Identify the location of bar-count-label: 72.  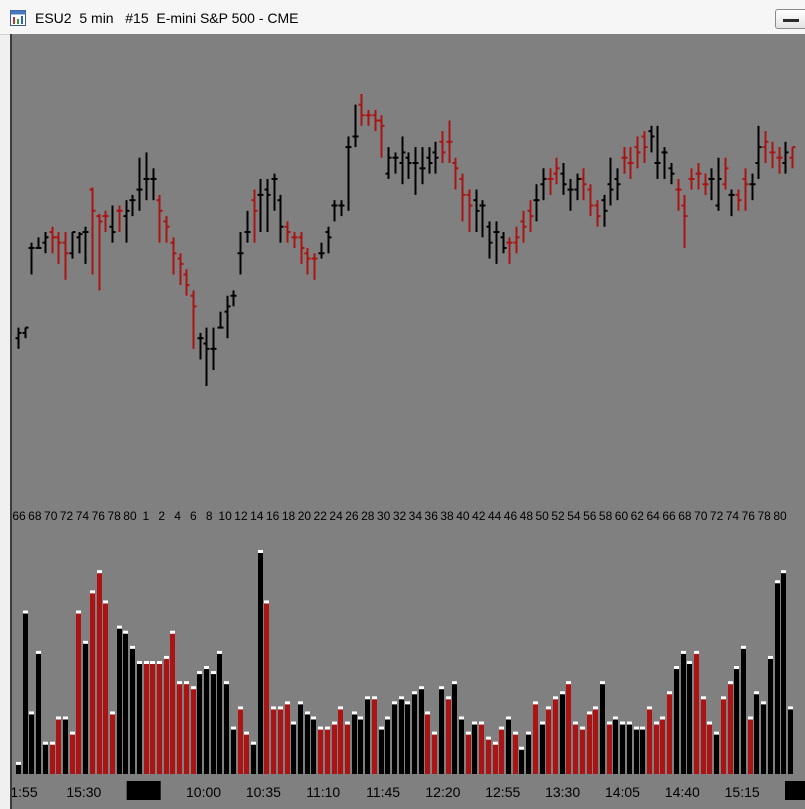
(67, 516).